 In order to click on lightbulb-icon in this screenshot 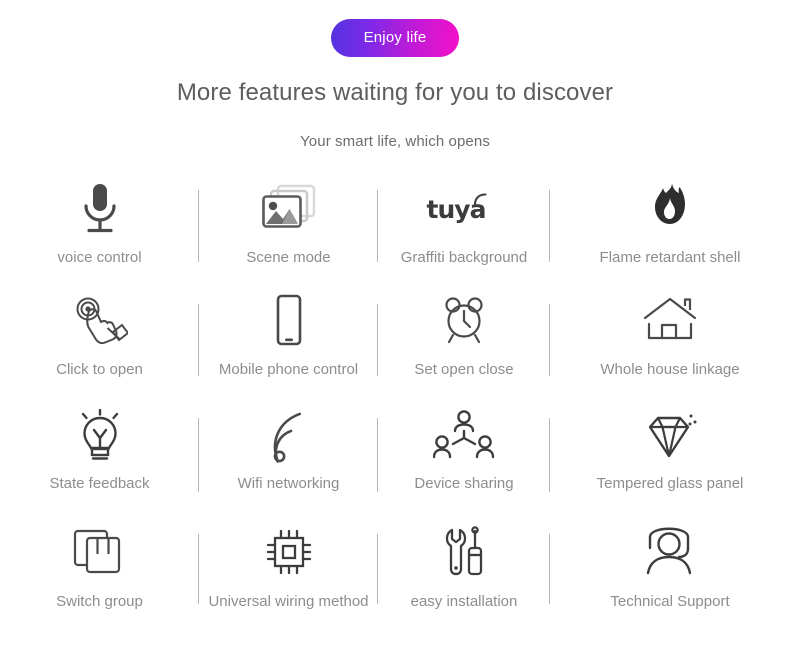, I will do `click(100, 437)`.